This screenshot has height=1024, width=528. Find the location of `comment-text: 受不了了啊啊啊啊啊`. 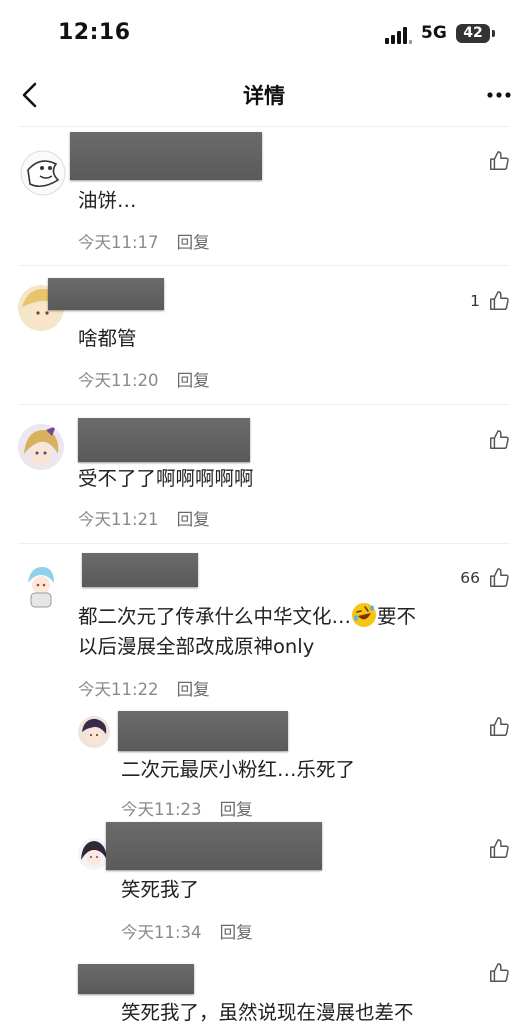

comment-text: 受不了了啊啊啊啊啊 is located at coordinates (166, 478).